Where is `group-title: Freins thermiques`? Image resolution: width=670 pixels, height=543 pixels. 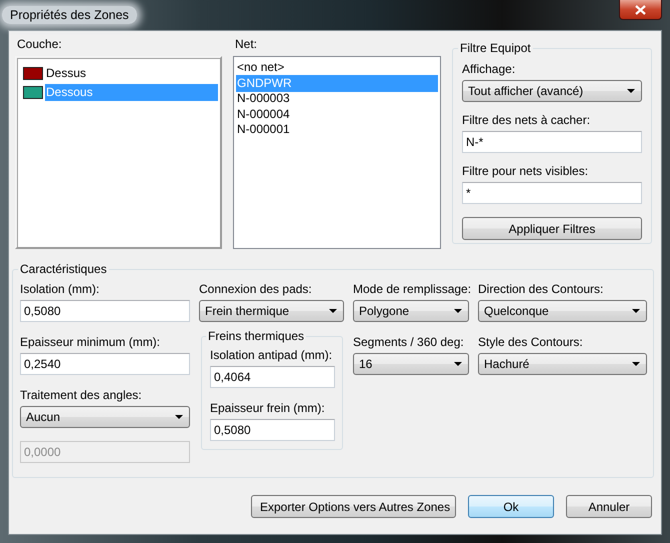 group-title: Freins thermiques is located at coordinates (256, 336).